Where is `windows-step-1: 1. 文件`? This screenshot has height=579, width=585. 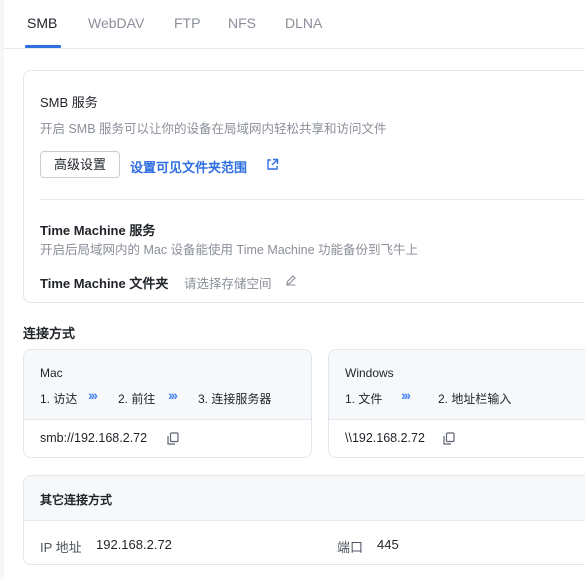
windows-step-1: 1. 文件 is located at coordinates (364, 399).